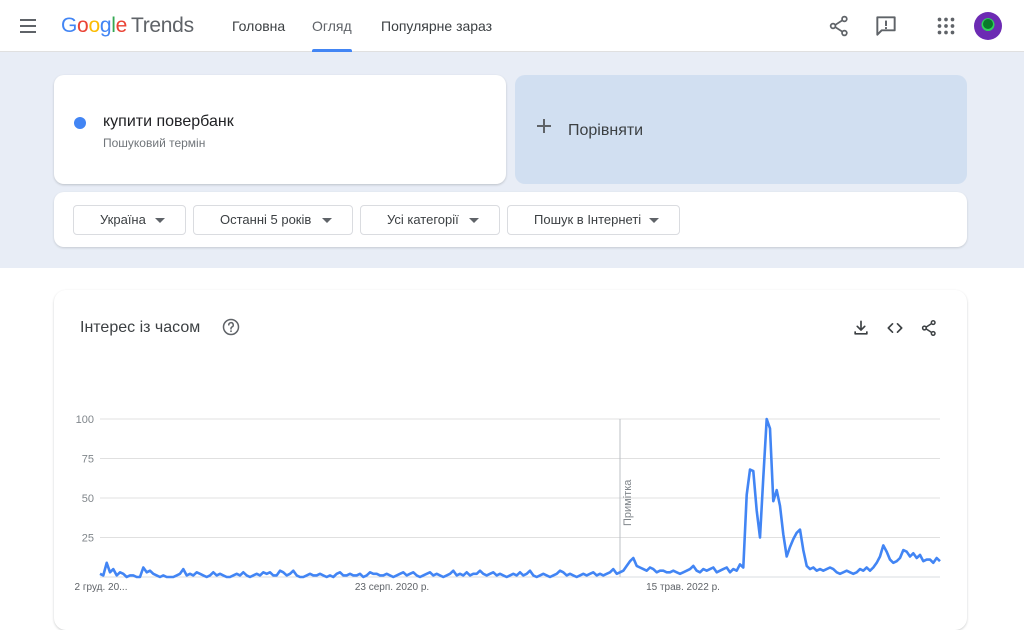 This screenshot has width=1024, height=630. I want to click on x-tick-label: 15 трав. 2022 р., so click(683, 587).